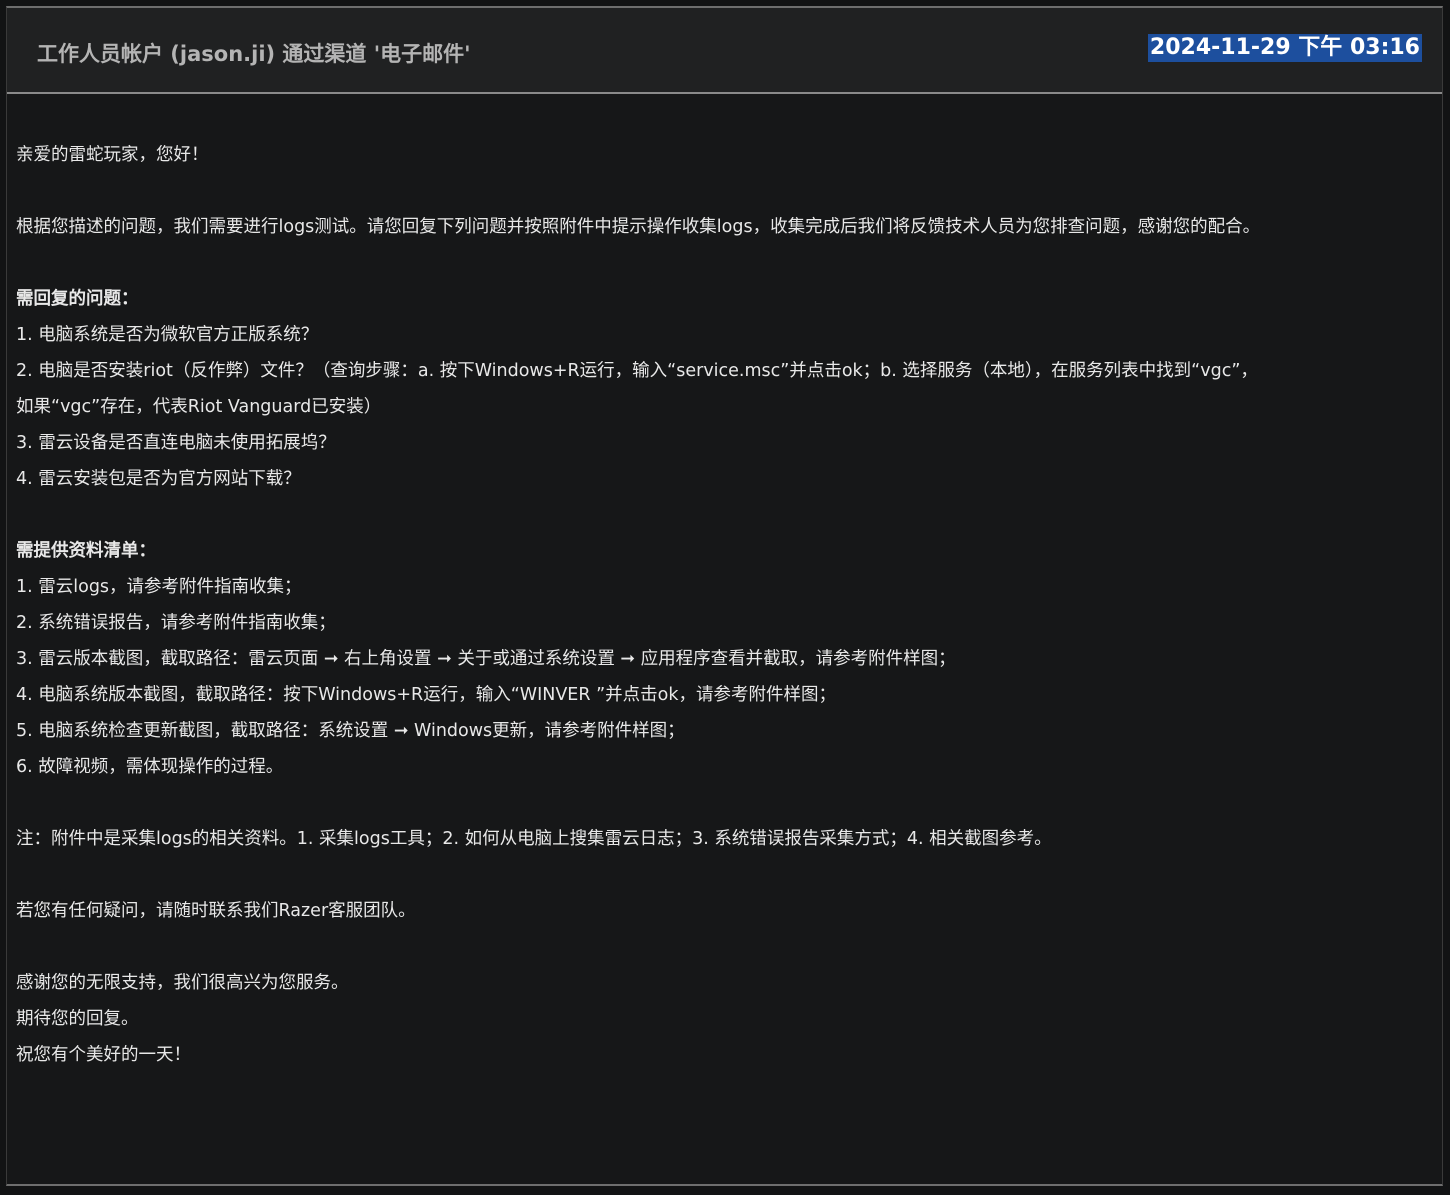 The image size is (1450, 1195). Describe the element at coordinates (103, 1055) in the screenshot. I see `closing-line: 祝您有个美好的一天！` at that location.